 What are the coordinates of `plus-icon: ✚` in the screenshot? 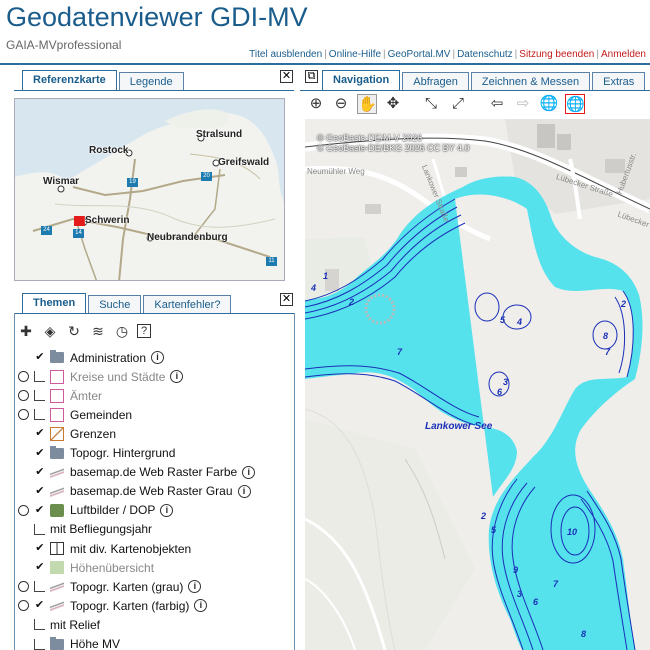 It's located at (26, 331).